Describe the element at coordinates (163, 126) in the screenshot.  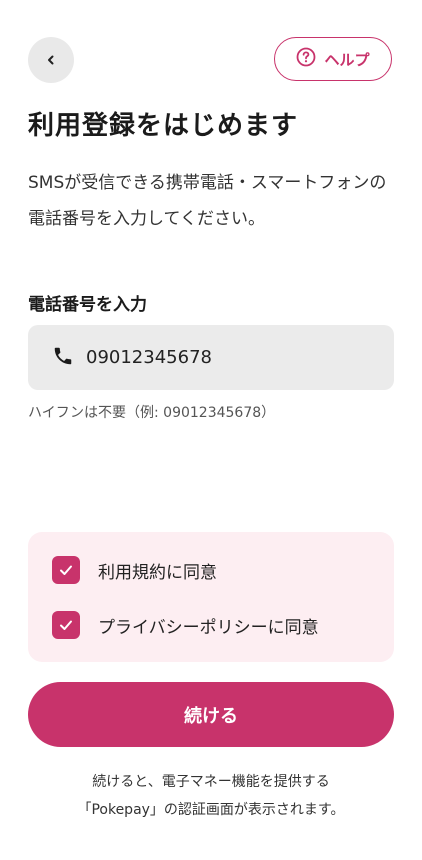
I see `page-title: 利用登録をはじめます` at that location.